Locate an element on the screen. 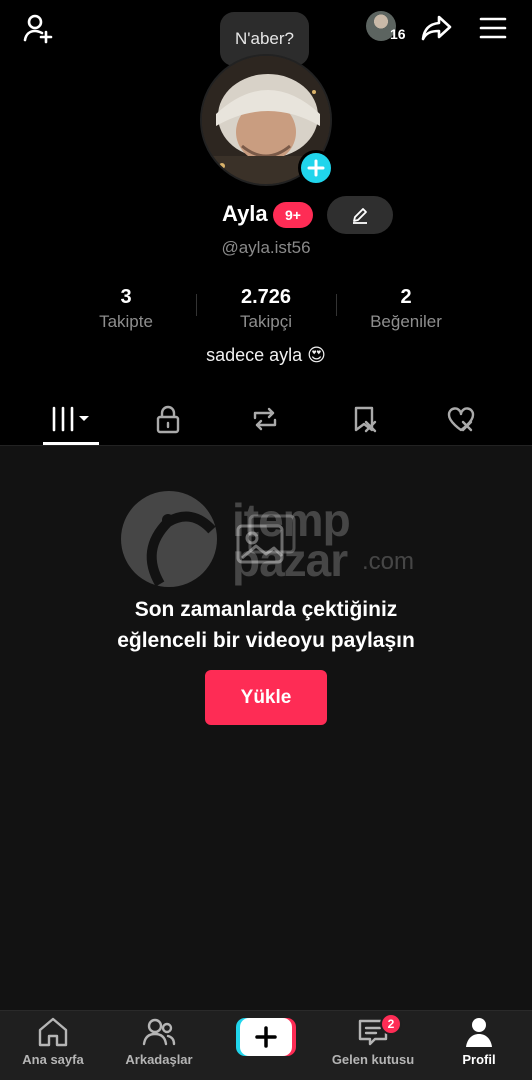  tab-videos is located at coordinates (71, 419).